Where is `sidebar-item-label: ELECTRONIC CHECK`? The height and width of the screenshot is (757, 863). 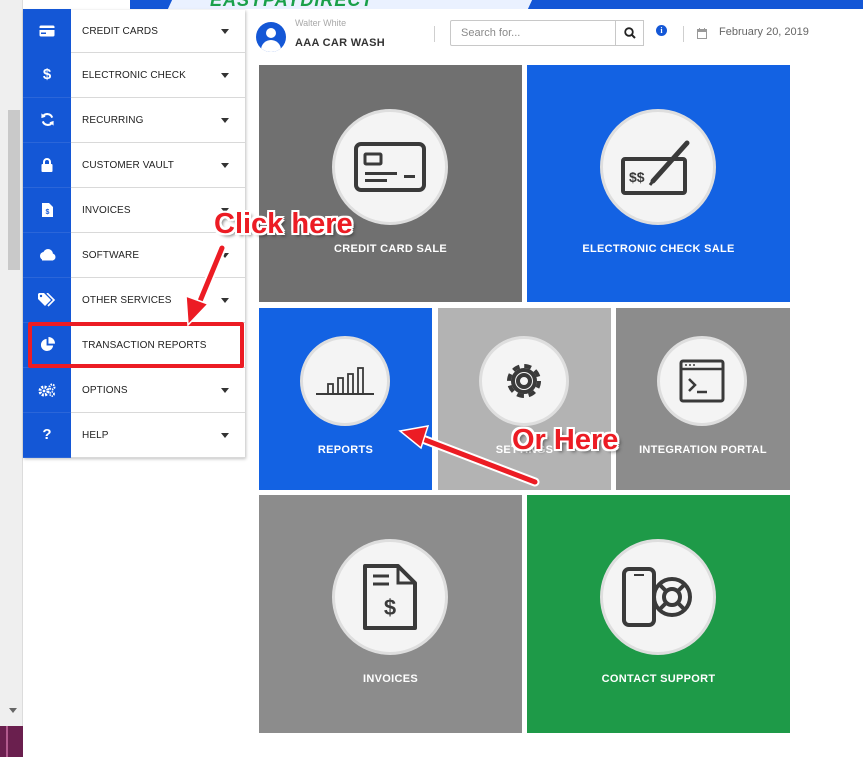 sidebar-item-label: ELECTRONIC CHECK is located at coordinates (134, 75).